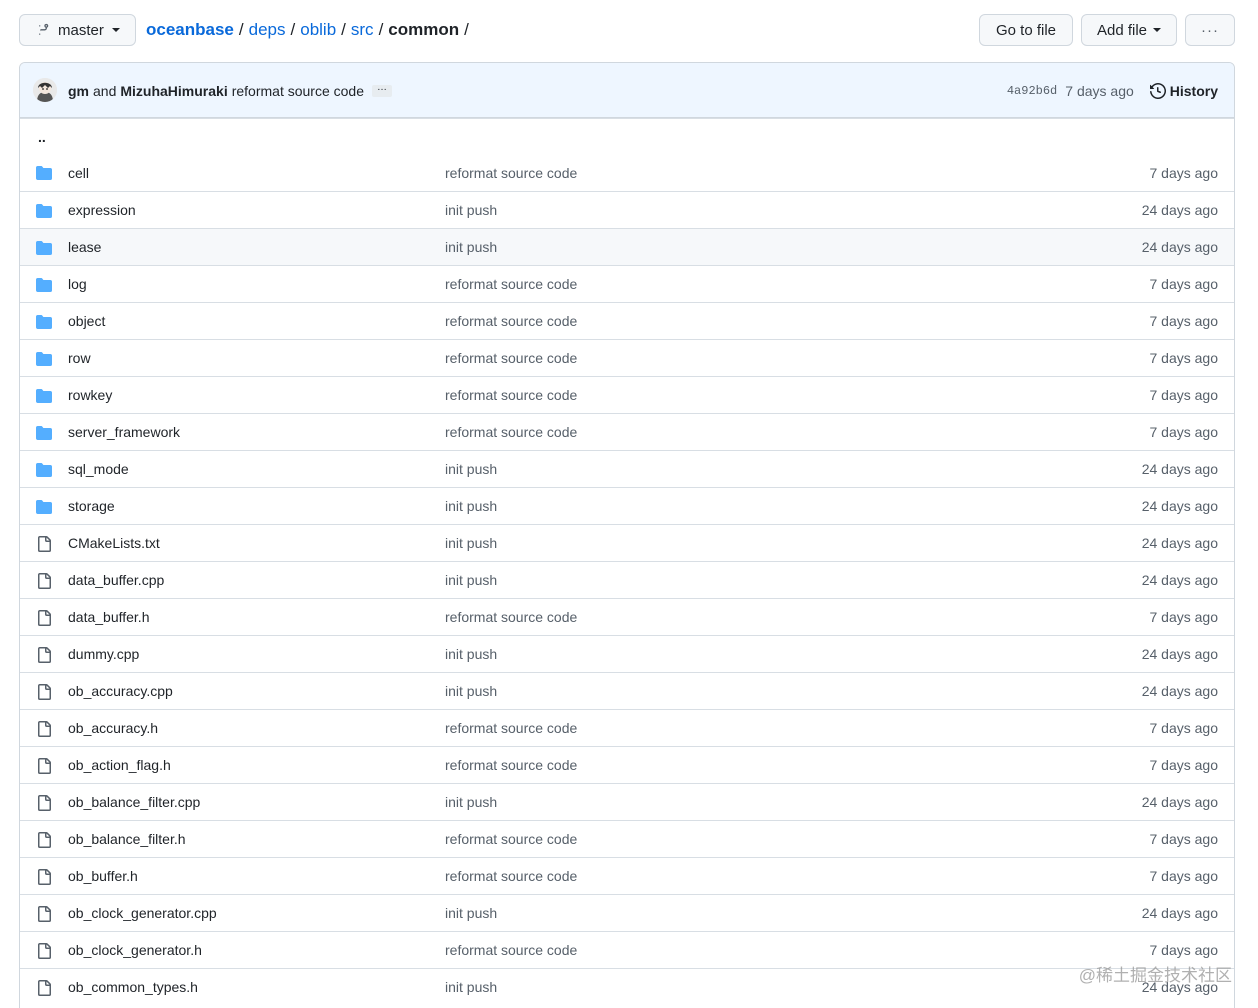 The width and height of the screenshot is (1258, 1008). What do you see at coordinates (134, 802) in the screenshot?
I see `file-name-link: ob_balance_filter.cpp` at bounding box center [134, 802].